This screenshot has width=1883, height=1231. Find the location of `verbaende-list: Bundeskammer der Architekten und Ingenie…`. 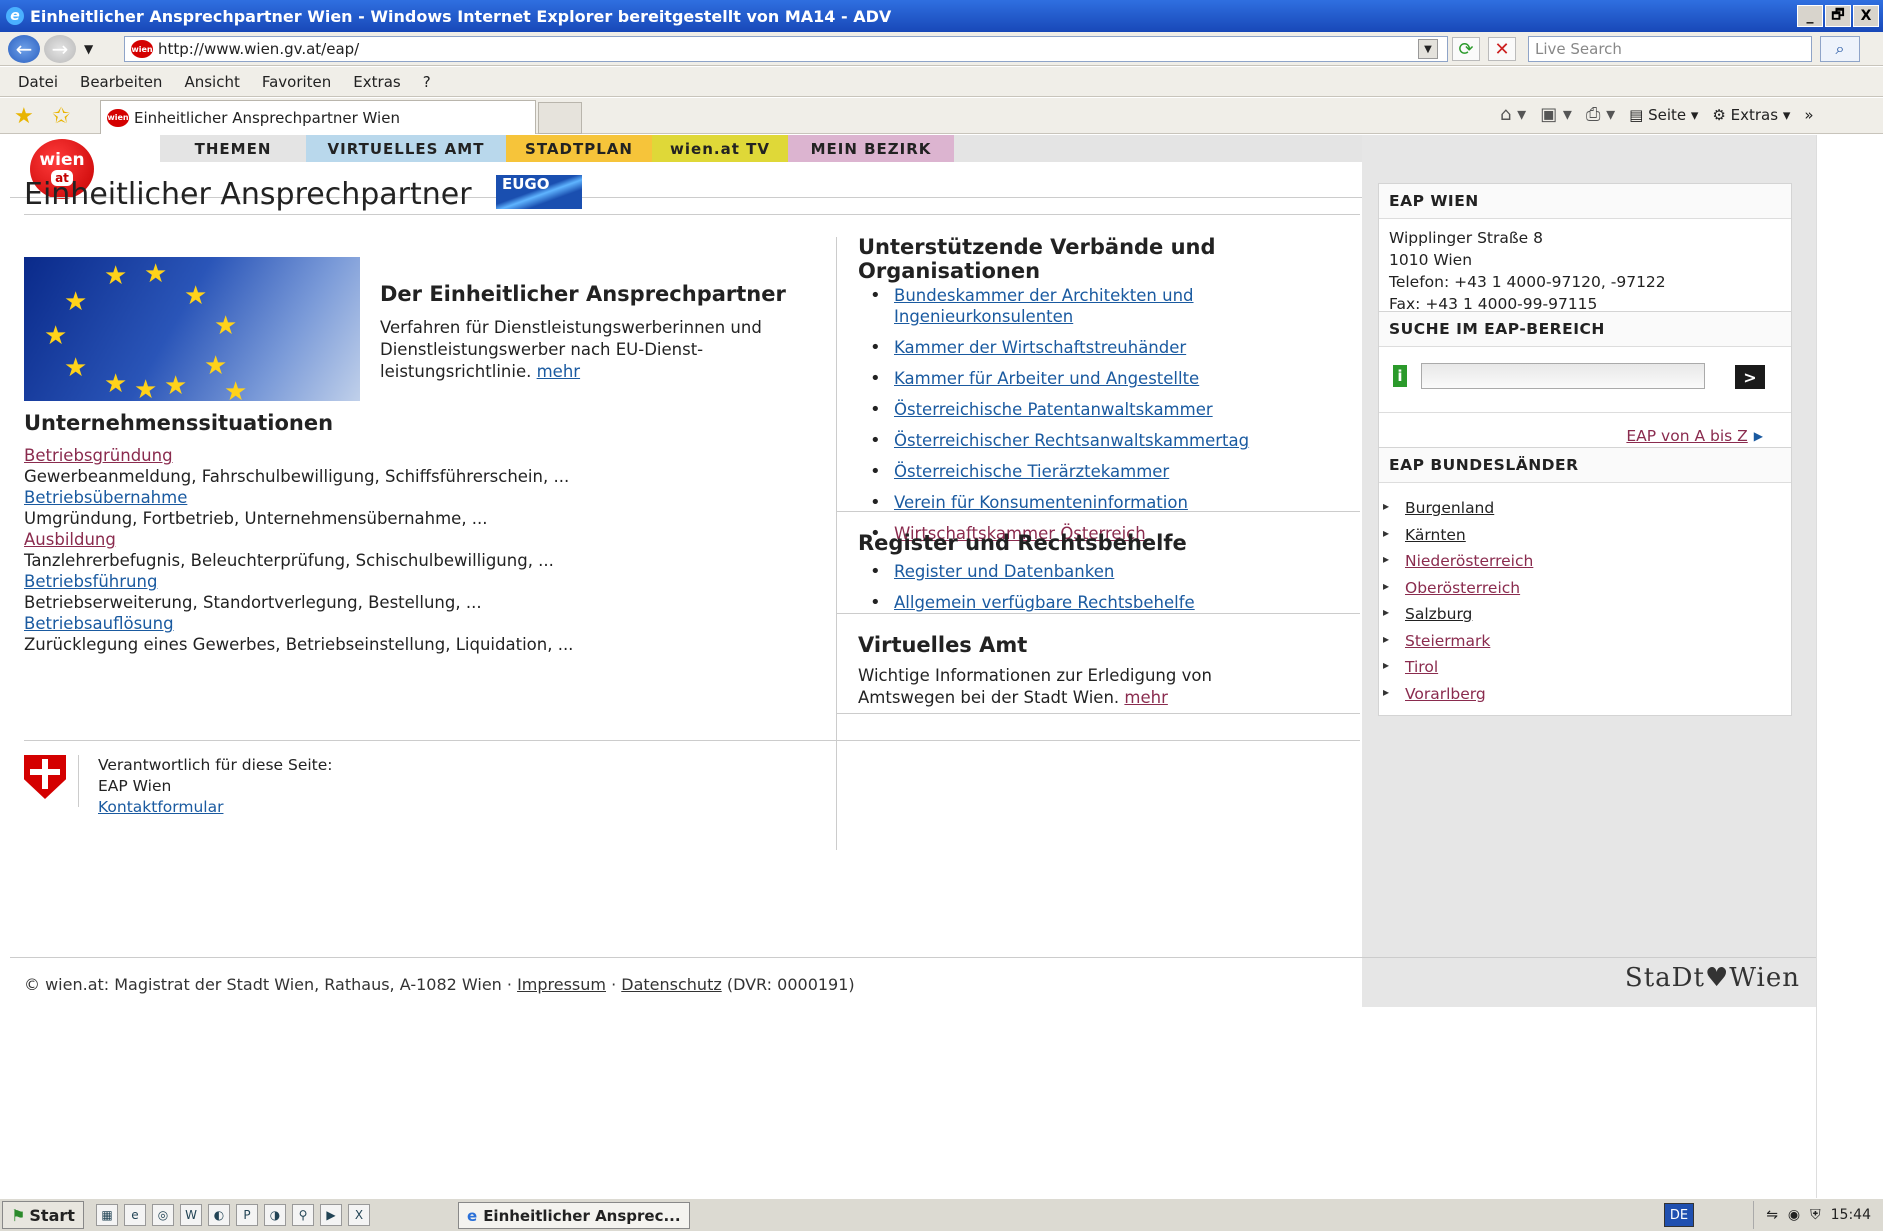

verbaende-list: Bundeskammer der Architekten und Ingenie… is located at coordinates (1078, 419).